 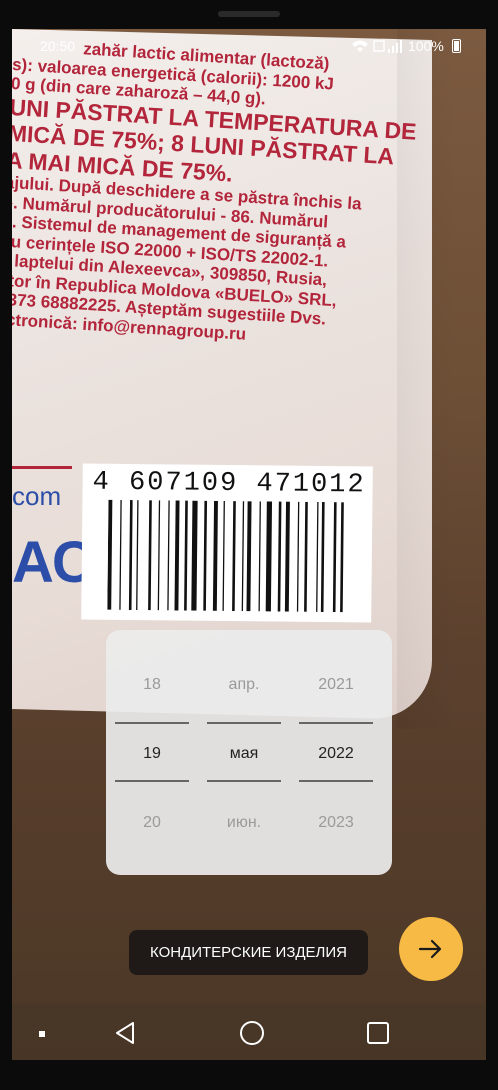 I want to click on status-bar: 20:50 100%, so click(x=249, y=45).